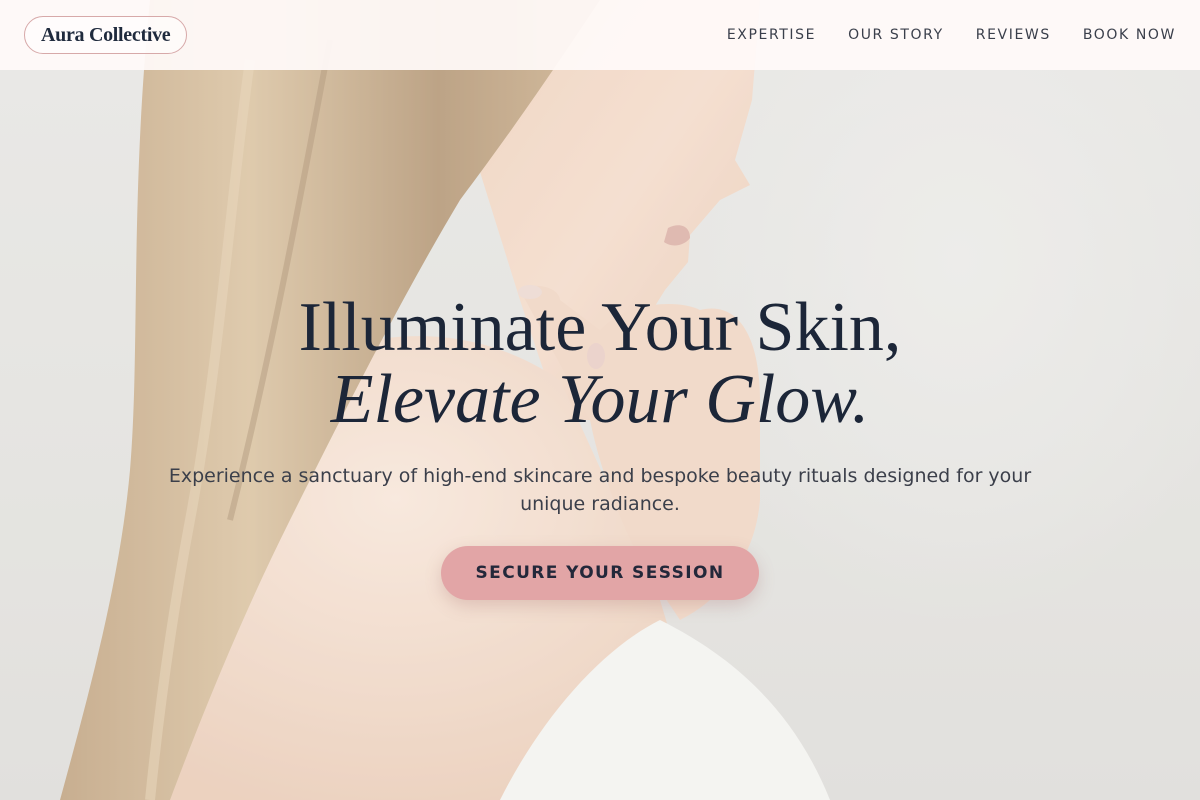  What do you see at coordinates (600, 327) in the screenshot?
I see `hero-title-line1: Illuminate Your Skin,` at bounding box center [600, 327].